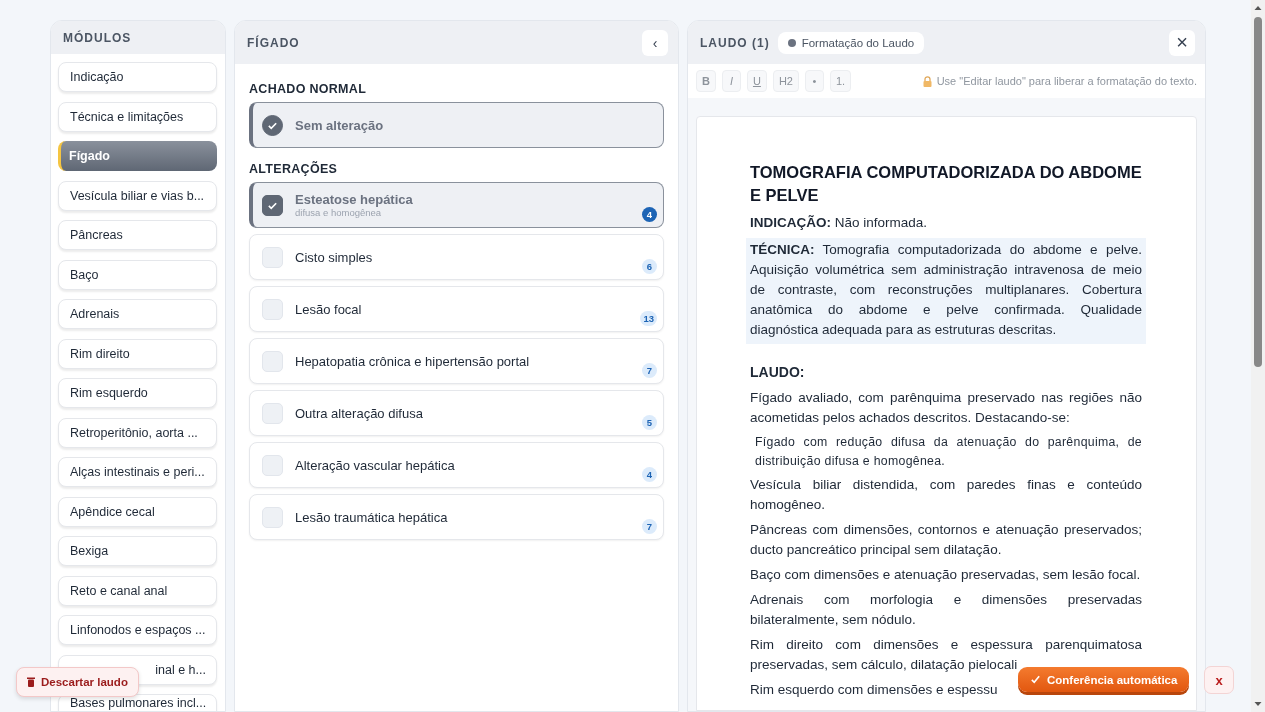 The width and height of the screenshot is (1265, 712). What do you see at coordinates (851, 42) in the screenshot?
I see `format-tab: Formatação do Laudo` at bounding box center [851, 42].